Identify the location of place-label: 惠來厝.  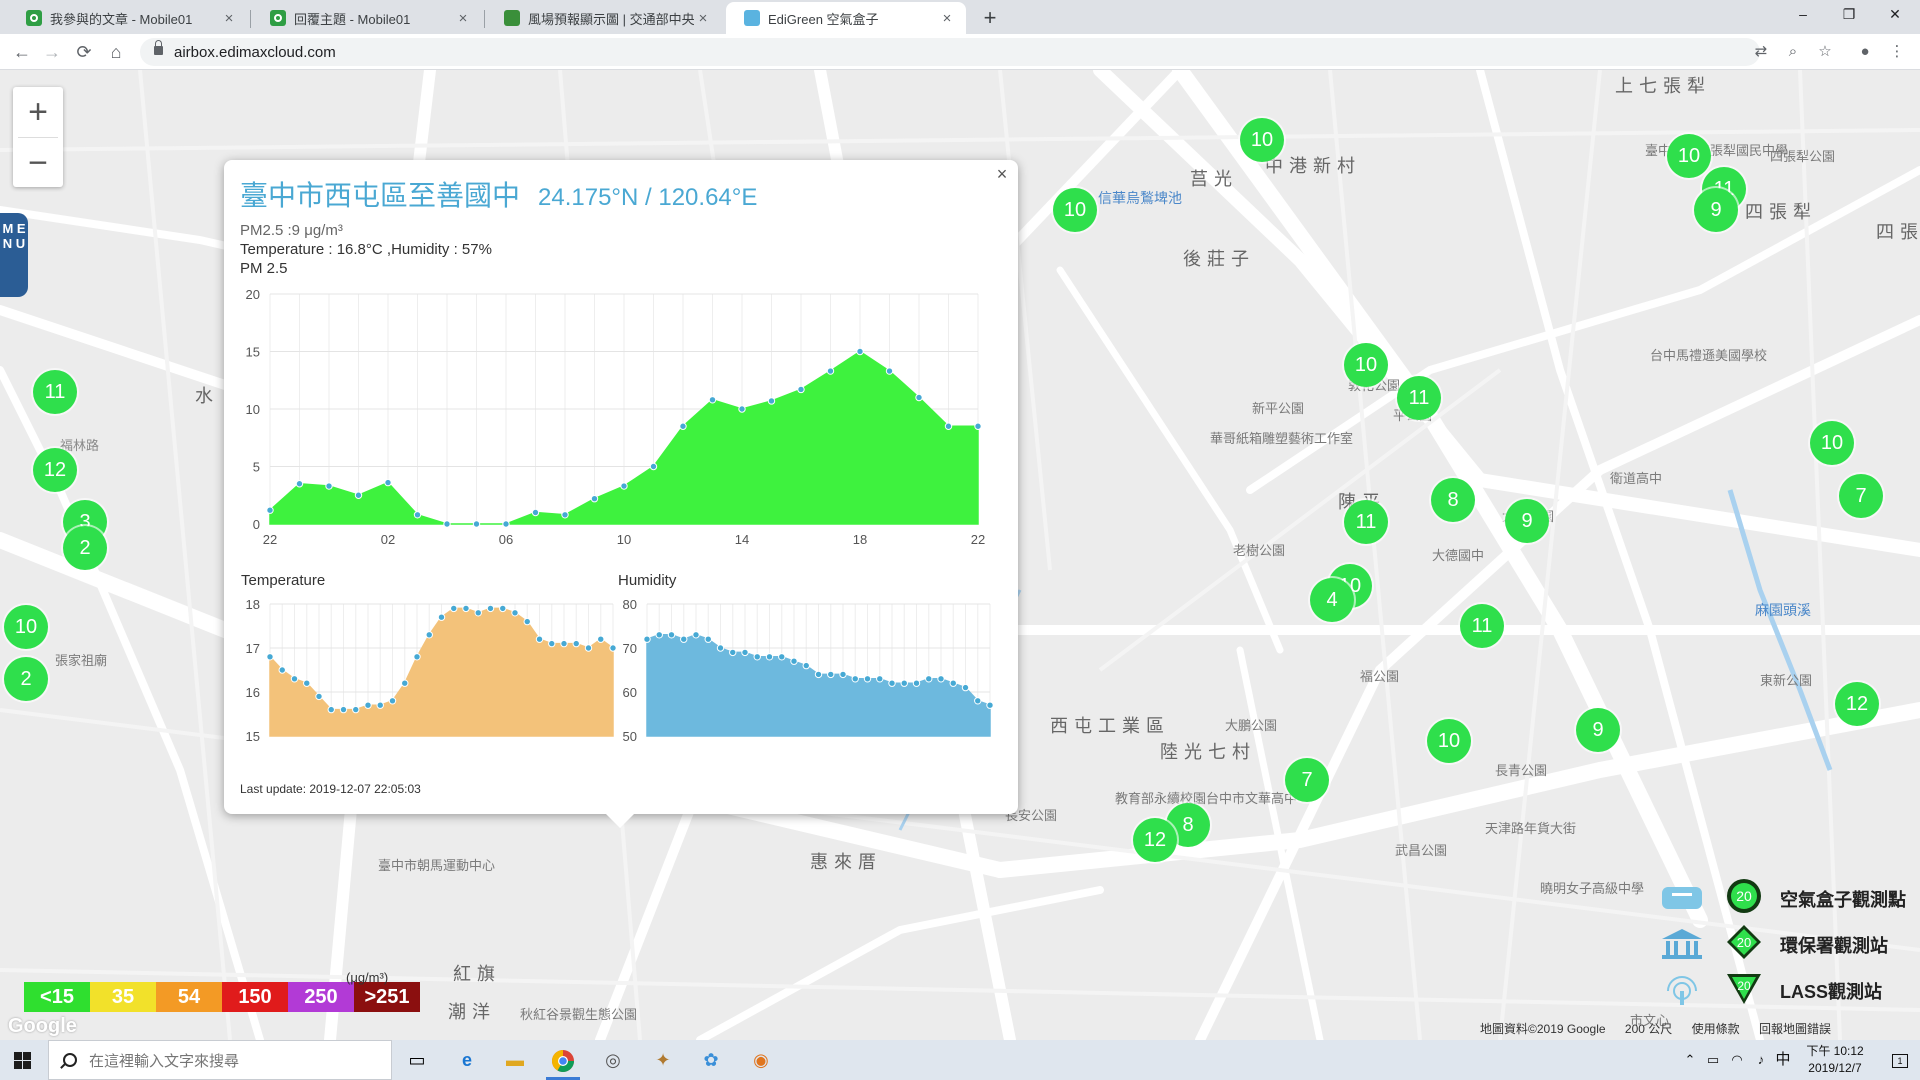
(846, 862).